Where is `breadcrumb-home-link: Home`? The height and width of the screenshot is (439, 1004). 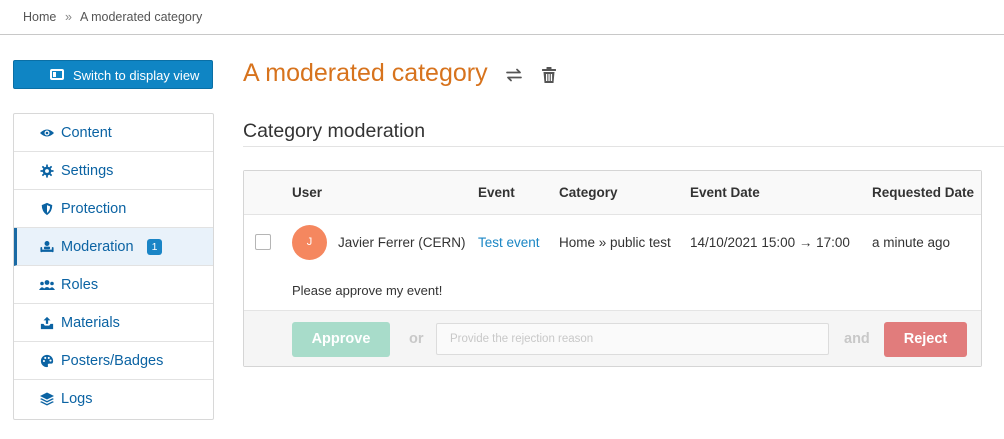
breadcrumb-home-link: Home is located at coordinates (39, 17).